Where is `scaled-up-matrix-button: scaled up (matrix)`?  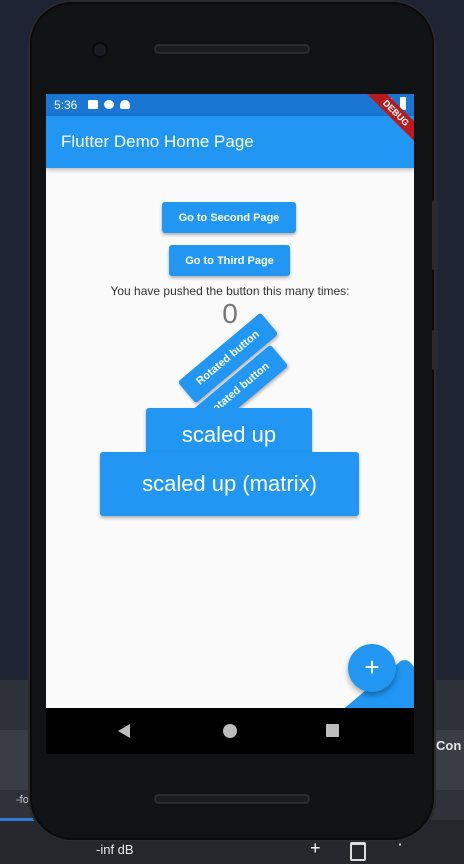
scaled-up-matrix-button: scaled up (matrix) is located at coordinates (229, 484).